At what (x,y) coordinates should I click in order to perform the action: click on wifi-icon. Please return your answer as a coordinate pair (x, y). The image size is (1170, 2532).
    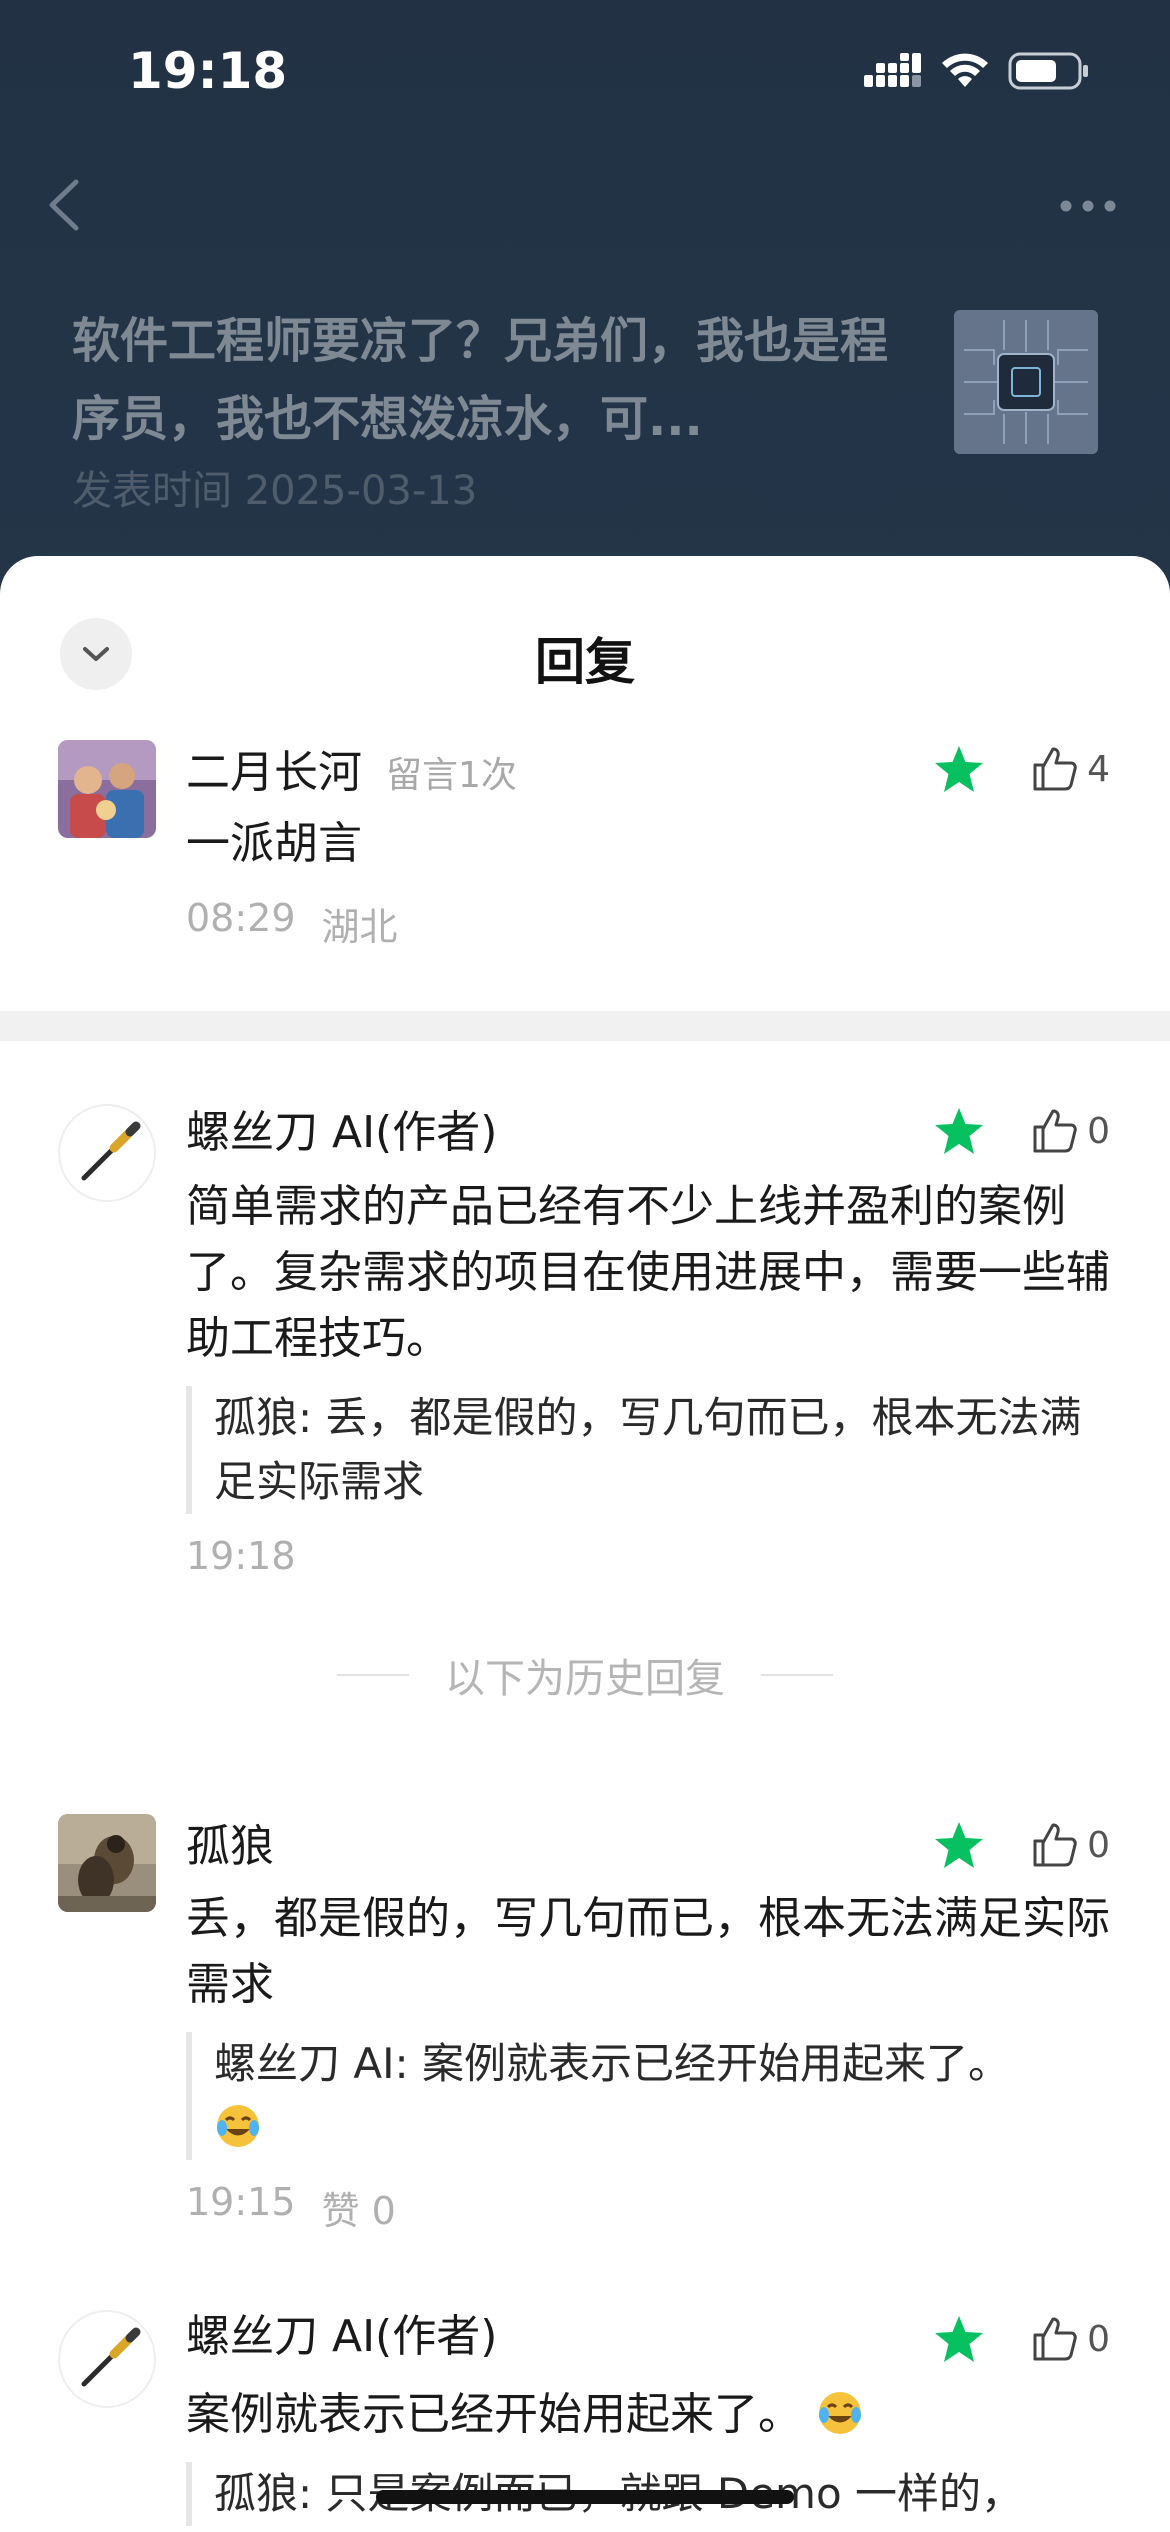
    Looking at the image, I should click on (965, 70).